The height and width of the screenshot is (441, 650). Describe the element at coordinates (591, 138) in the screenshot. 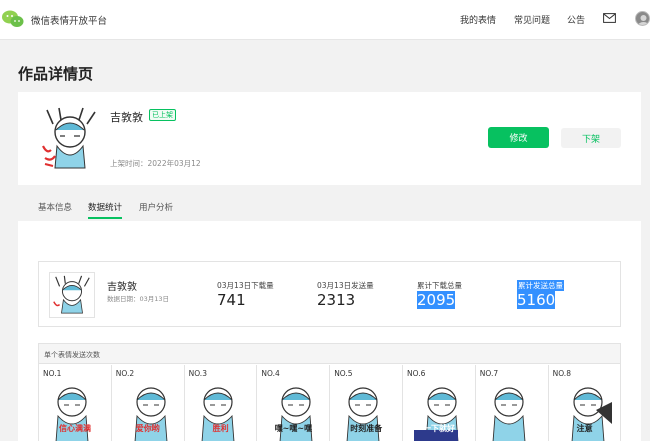

I see `take-down-button: 下架` at that location.